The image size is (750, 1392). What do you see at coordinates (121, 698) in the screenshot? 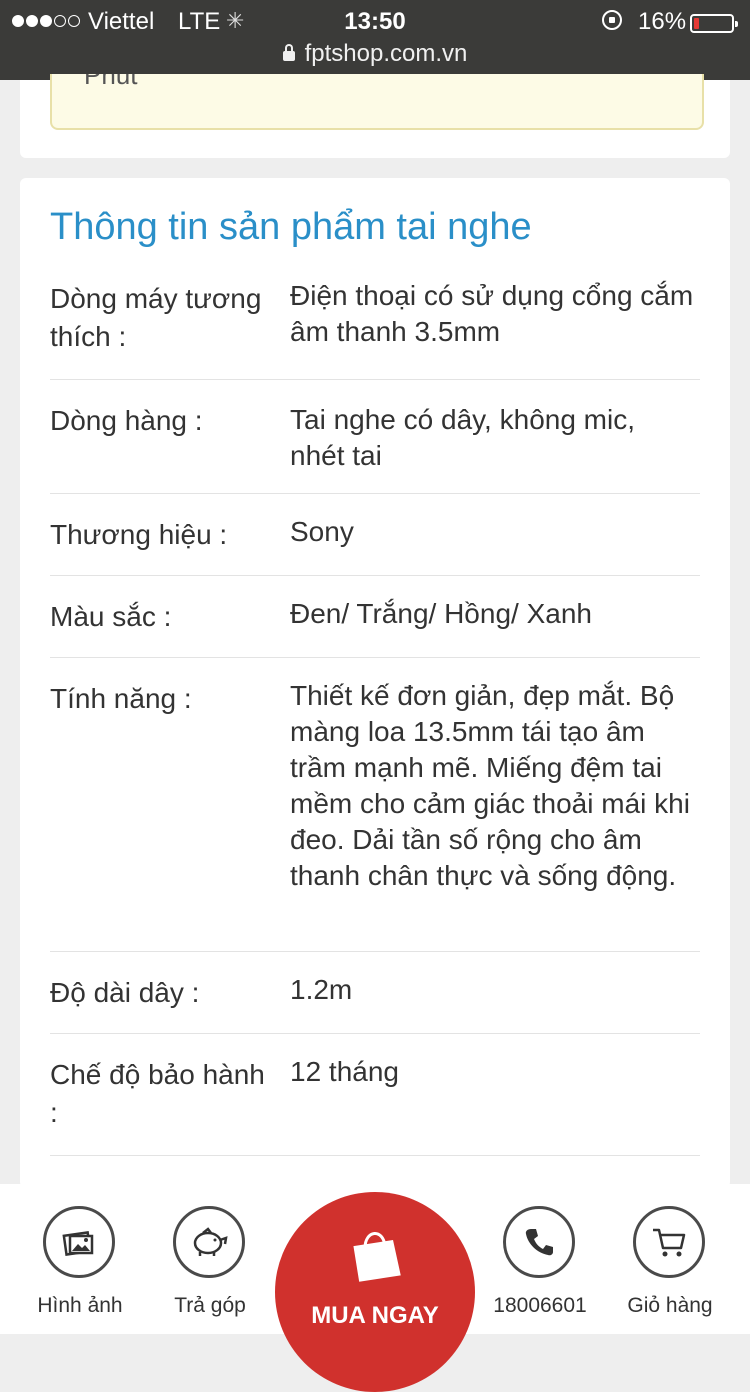
I see `spec-label: Tính năng :` at bounding box center [121, 698].